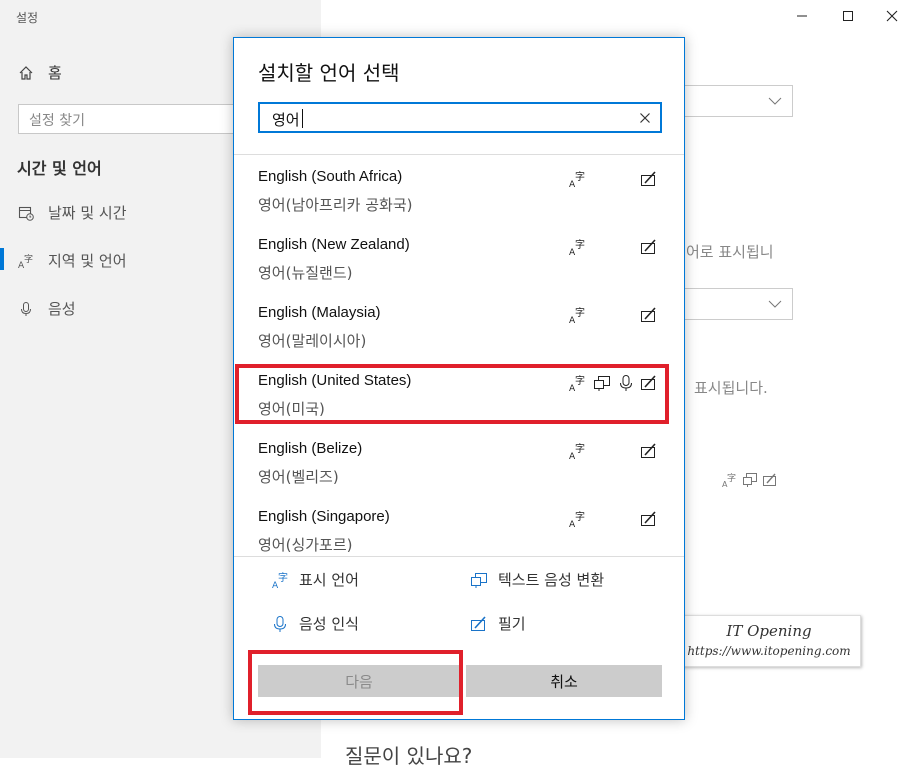 The width and height of the screenshot is (917, 769). Describe the element at coordinates (59, 168) in the screenshot. I see `section-title: 시간 및 언어` at that location.